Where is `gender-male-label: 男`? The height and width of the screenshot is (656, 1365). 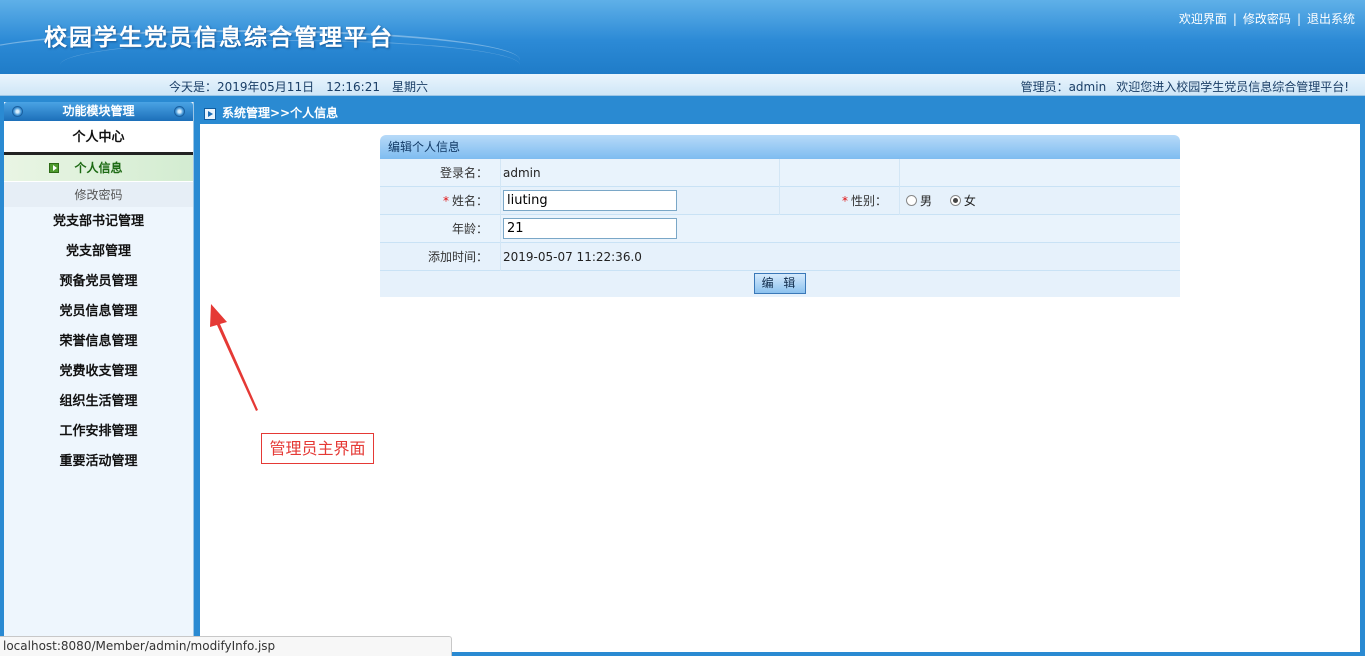
gender-male-label: 男 is located at coordinates (926, 201).